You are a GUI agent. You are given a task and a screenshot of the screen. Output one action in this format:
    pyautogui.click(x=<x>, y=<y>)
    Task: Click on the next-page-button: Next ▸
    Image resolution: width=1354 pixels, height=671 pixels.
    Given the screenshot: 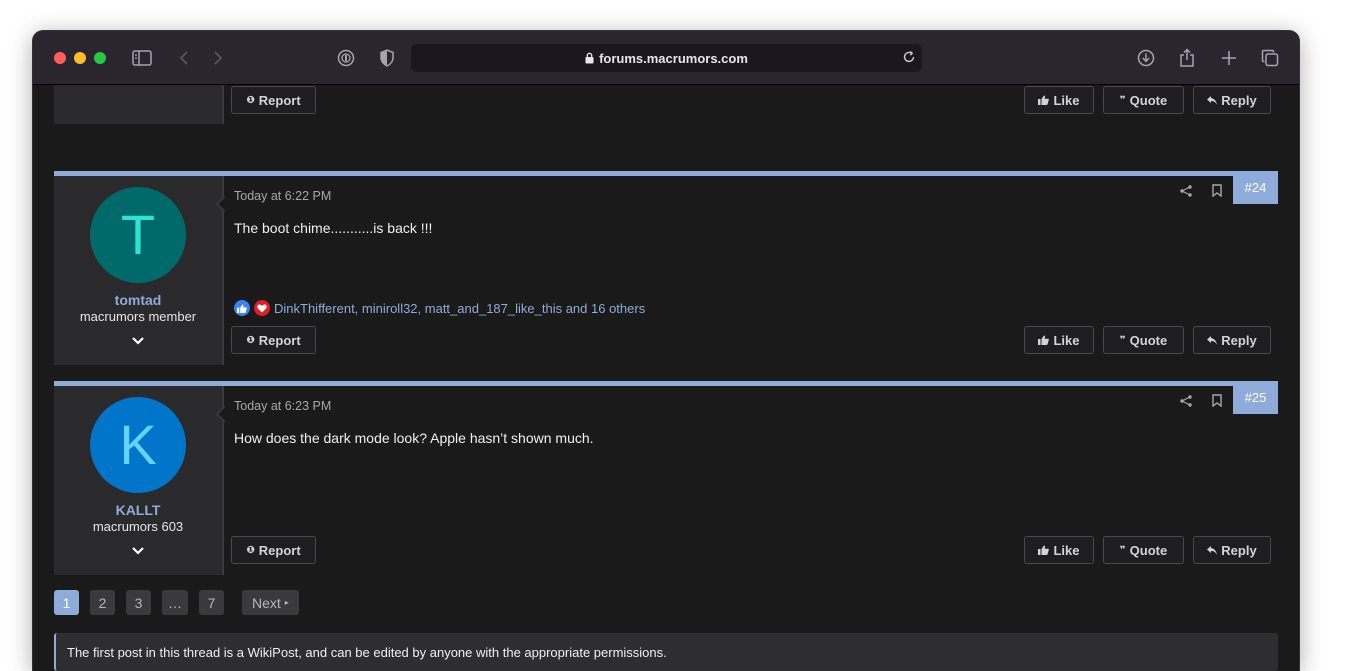 What is the action you would take?
    pyautogui.click(x=270, y=602)
    